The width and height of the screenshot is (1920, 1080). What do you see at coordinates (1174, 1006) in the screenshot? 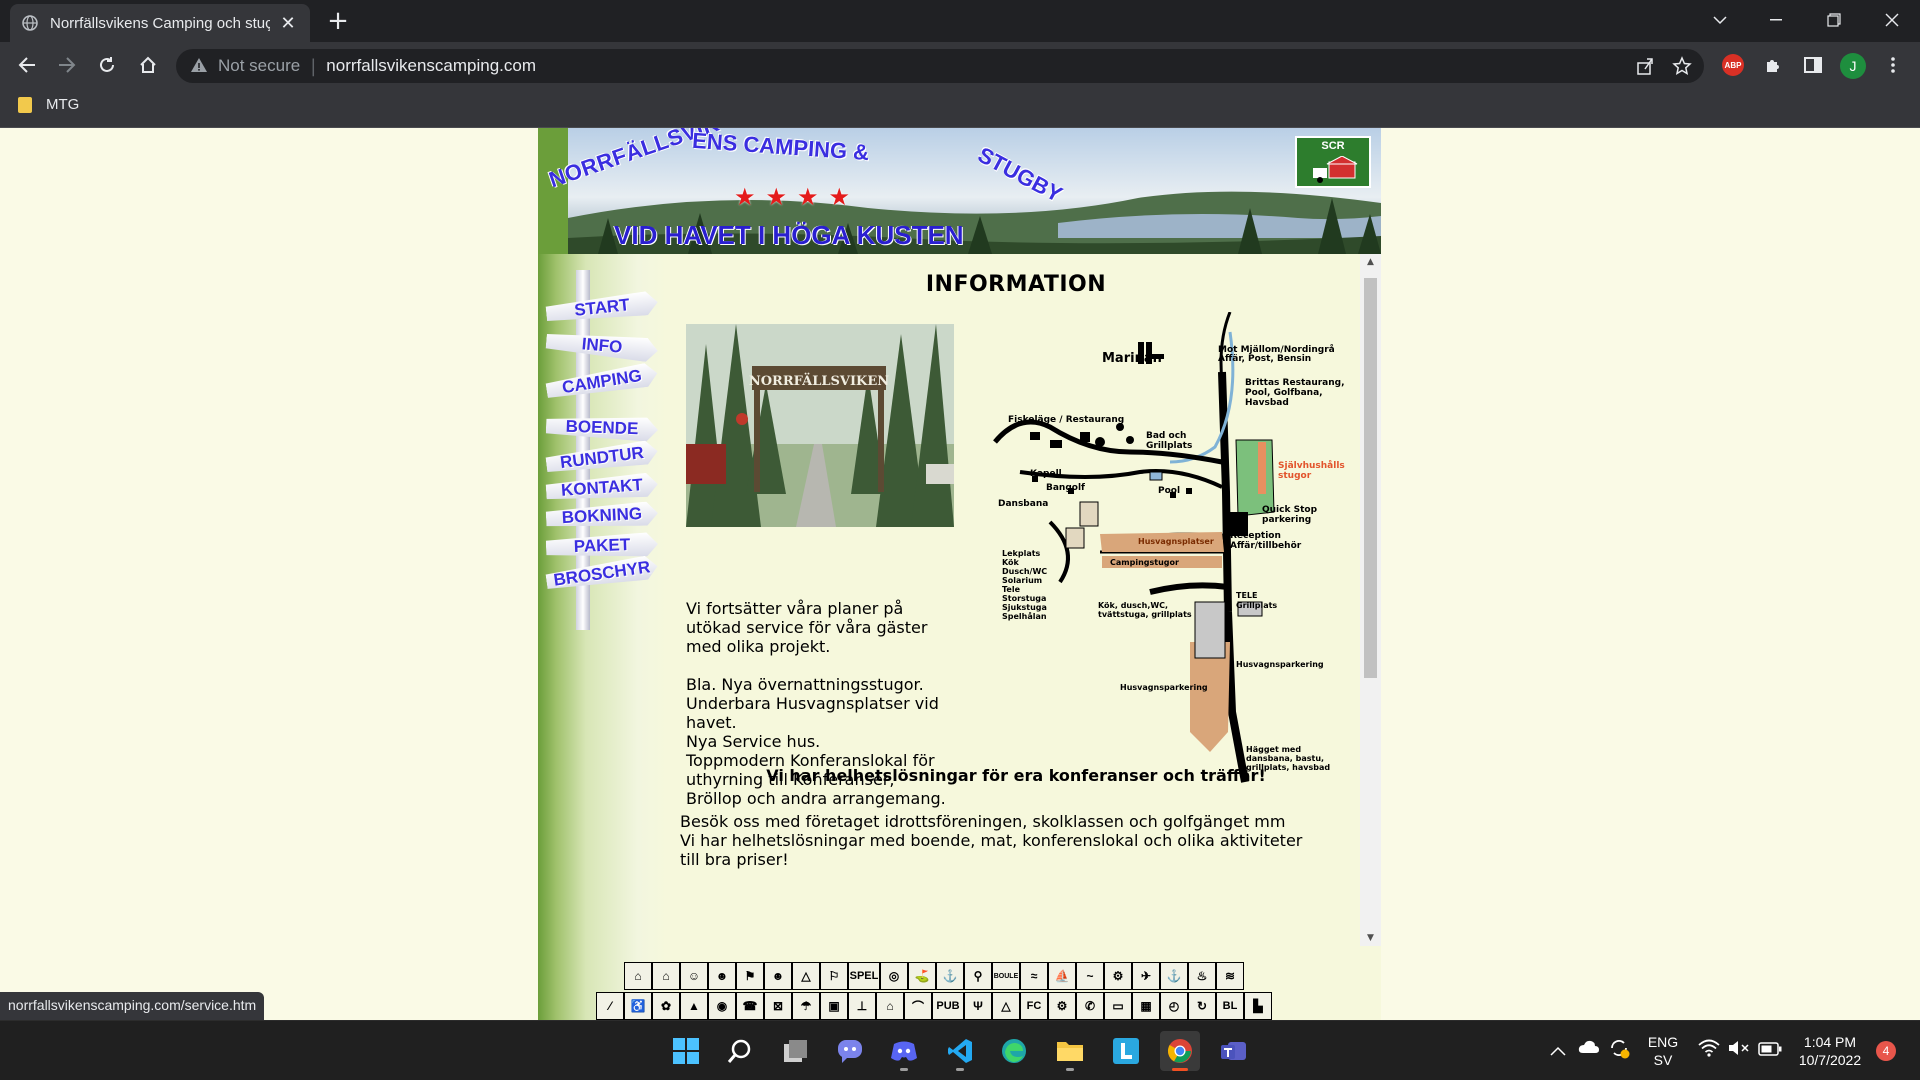
I see `clock-icon: ◴` at bounding box center [1174, 1006].